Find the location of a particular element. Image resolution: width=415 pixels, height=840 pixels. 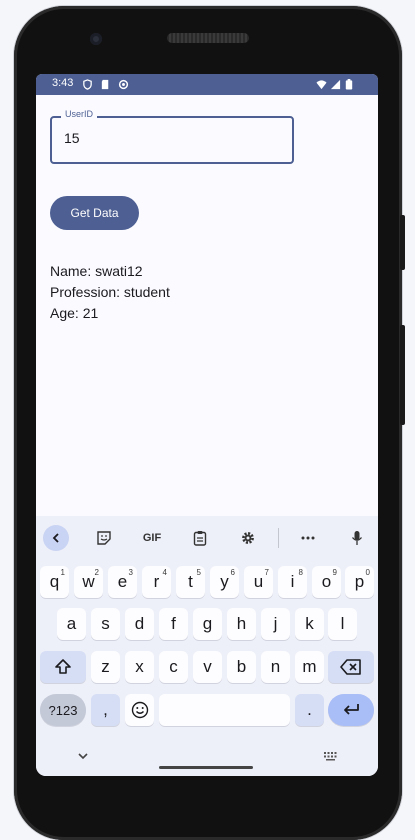

key-c: c is located at coordinates (173, 667).